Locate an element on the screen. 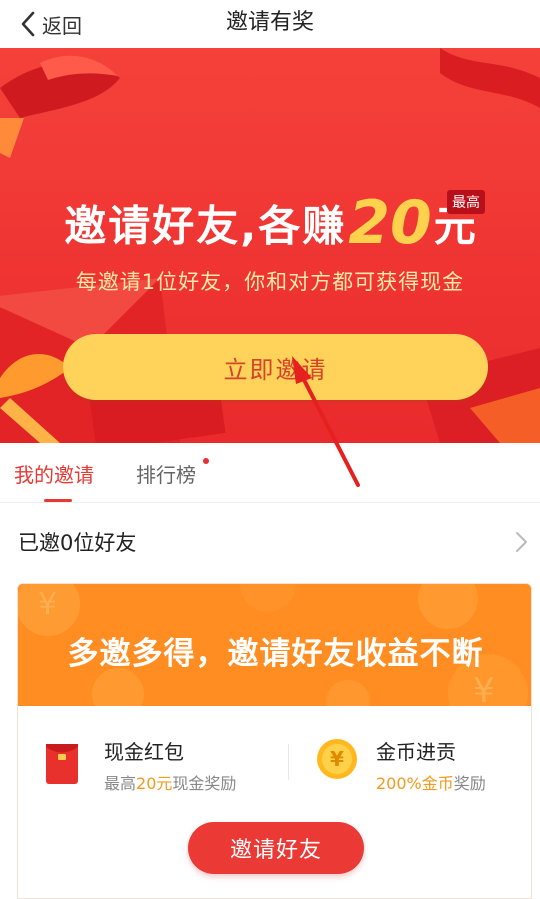 Image resolution: width=540 pixels, height=899 pixels. nav-bar: 返回 邀请有奖 is located at coordinates (270, 24).